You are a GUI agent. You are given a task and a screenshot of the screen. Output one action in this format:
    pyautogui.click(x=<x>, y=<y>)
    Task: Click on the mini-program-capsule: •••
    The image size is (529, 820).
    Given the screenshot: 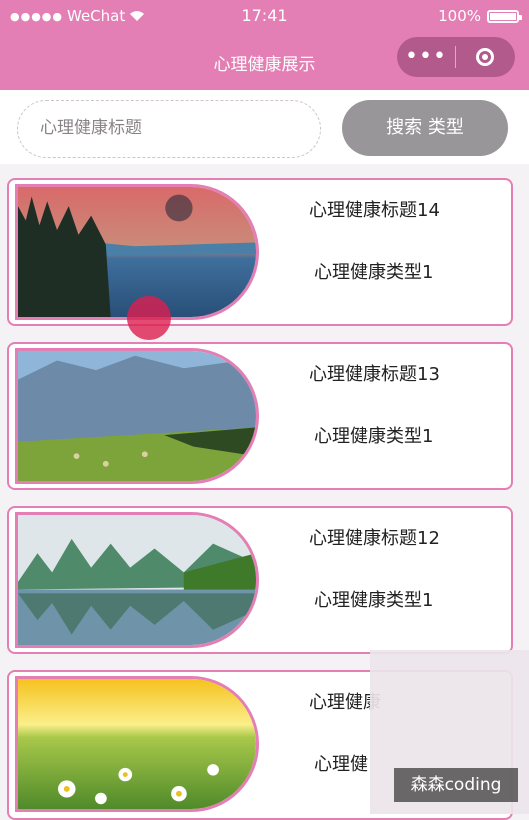 What is the action you would take?
    pyautogui.click(x=456, y=57)
    